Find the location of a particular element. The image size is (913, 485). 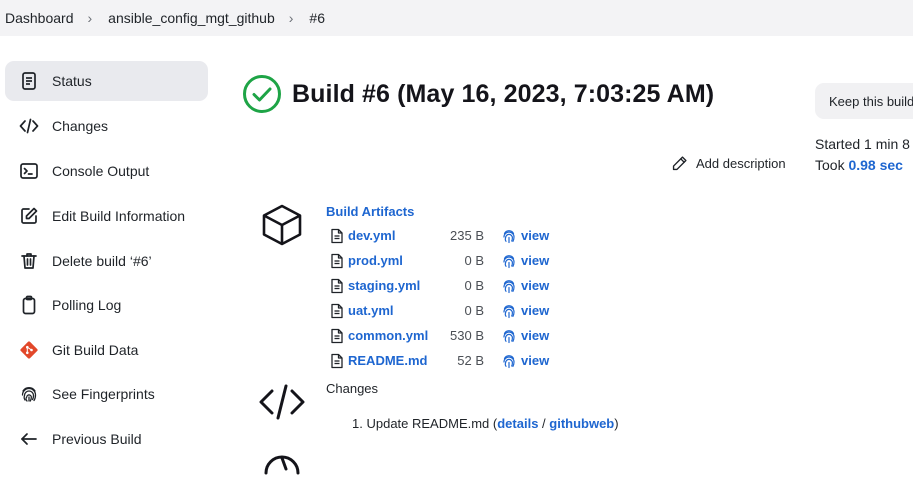

artifact-row: staging.yml 0 B view is located at coordinates (445, 286).